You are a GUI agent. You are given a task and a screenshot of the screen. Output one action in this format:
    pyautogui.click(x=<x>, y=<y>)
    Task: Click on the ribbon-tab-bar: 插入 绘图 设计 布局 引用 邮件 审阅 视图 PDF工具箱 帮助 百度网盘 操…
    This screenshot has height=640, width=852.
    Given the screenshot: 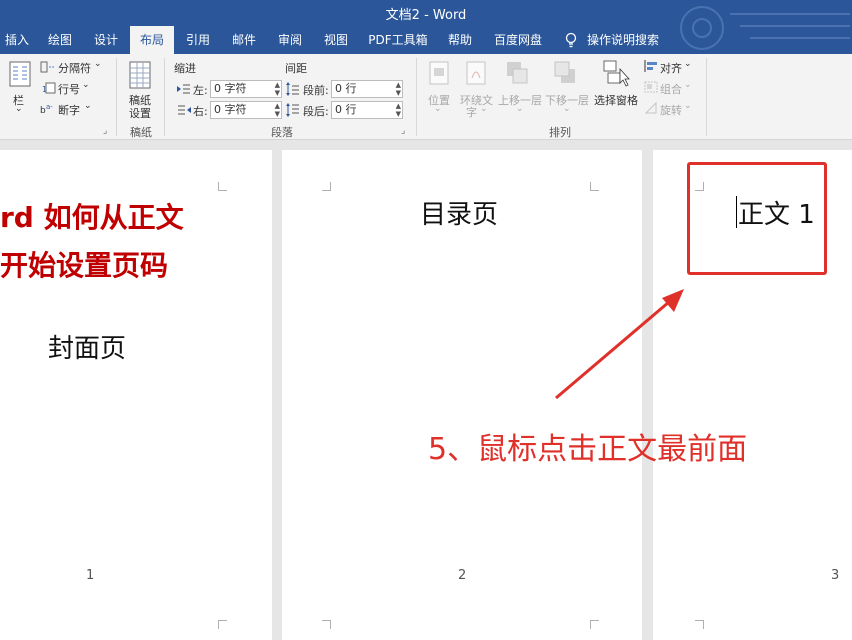 What is the action you would take?
    pyautogui.click(x=426, y=40)
    